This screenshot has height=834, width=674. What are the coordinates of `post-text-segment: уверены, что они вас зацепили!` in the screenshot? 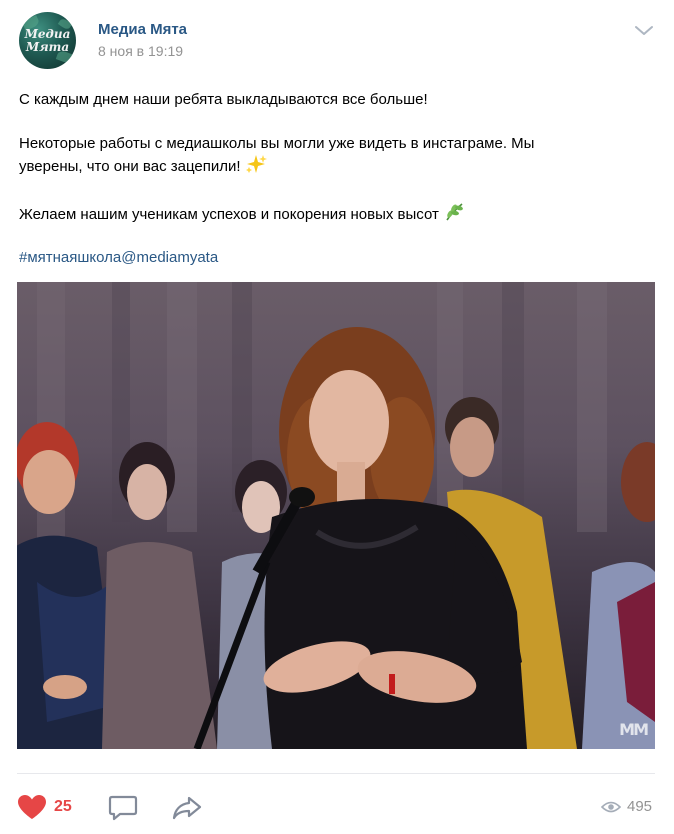 It's located at (130, 166).